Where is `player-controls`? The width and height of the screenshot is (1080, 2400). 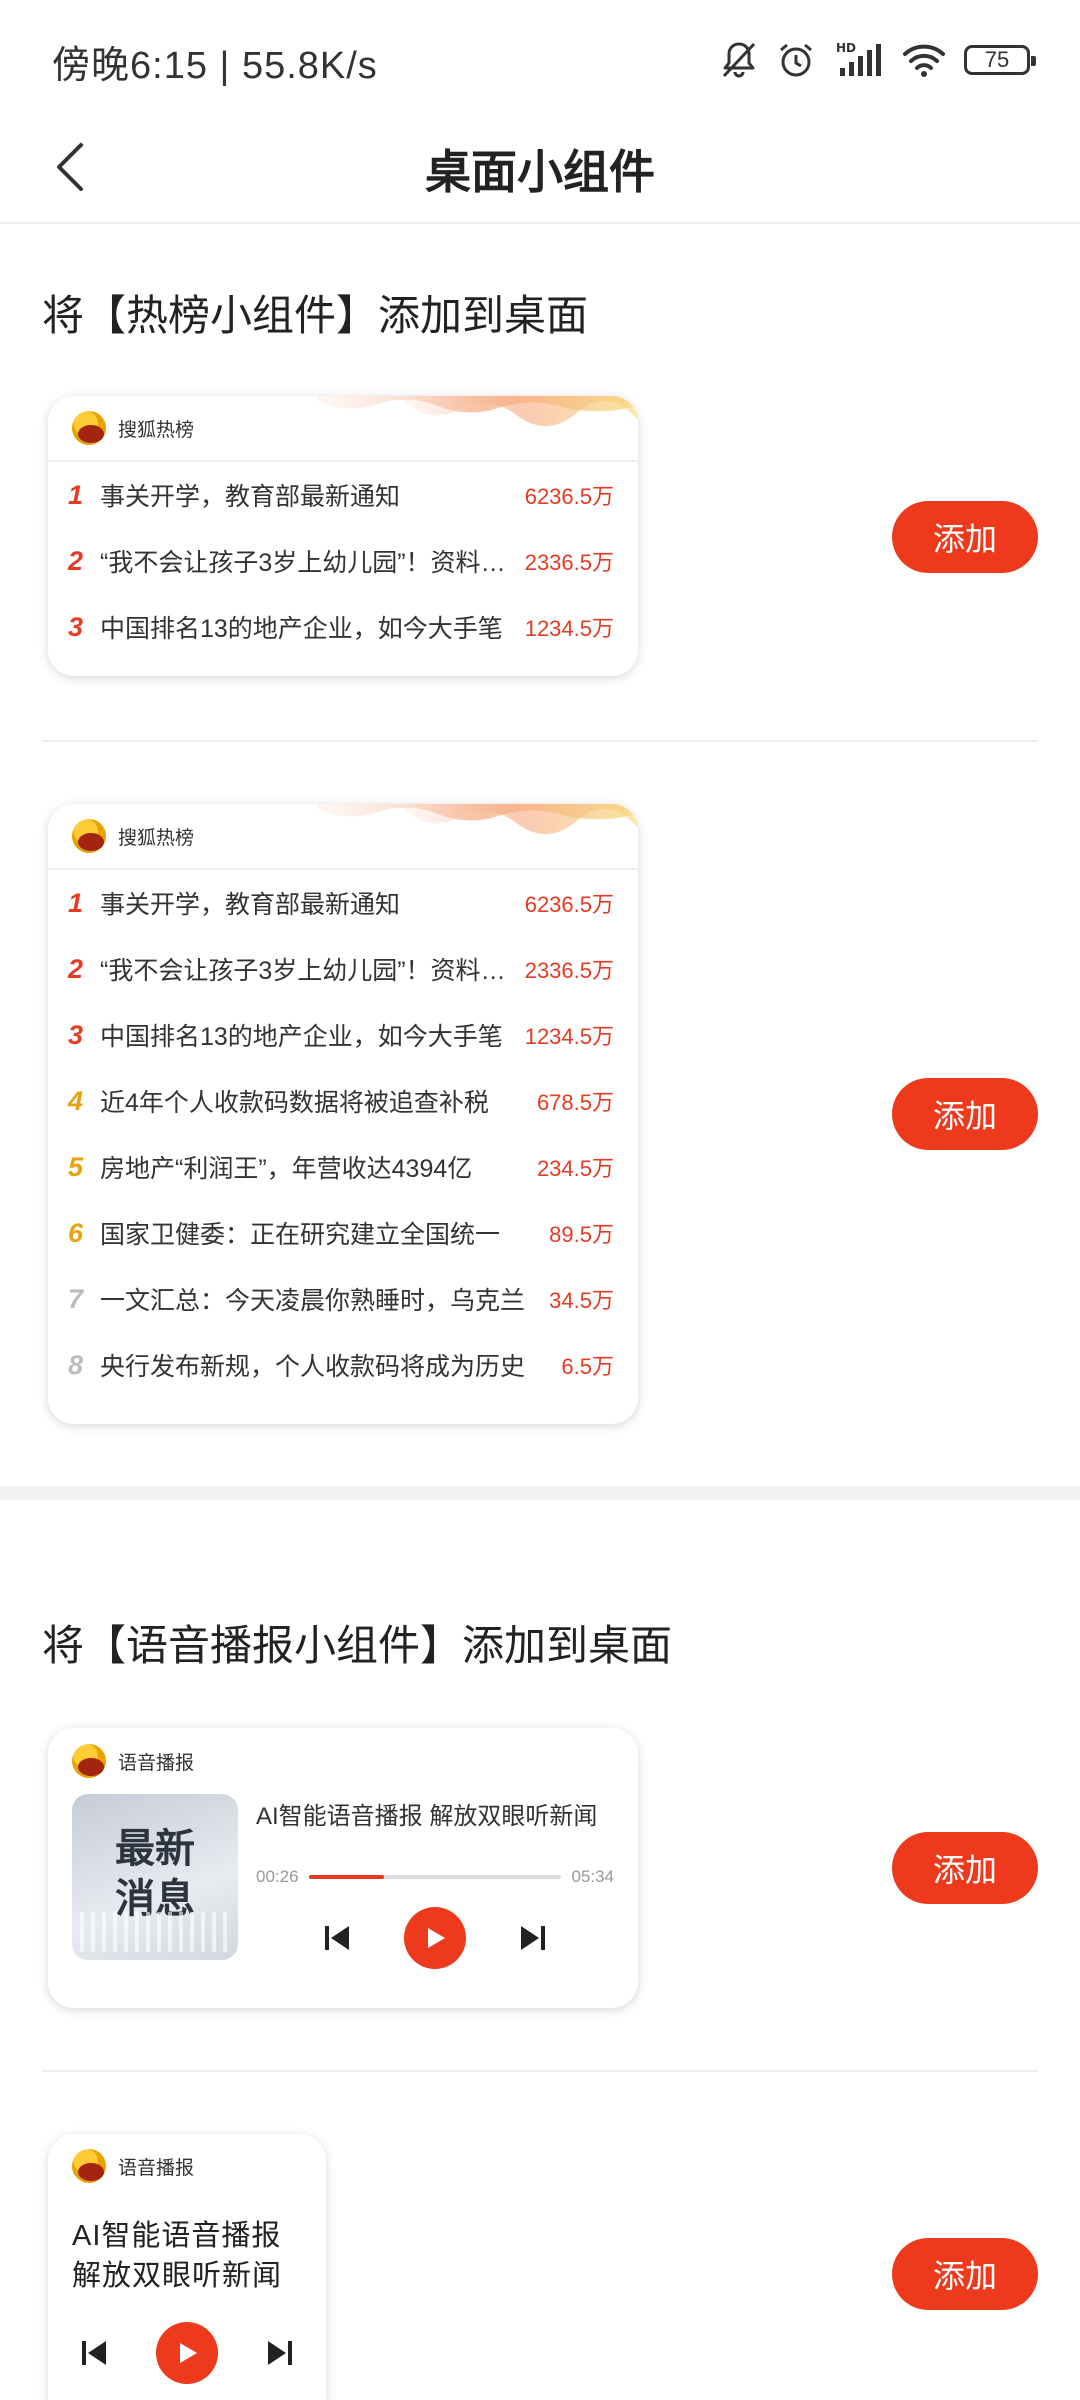 player-controls is located at coordinates (435, 1938).